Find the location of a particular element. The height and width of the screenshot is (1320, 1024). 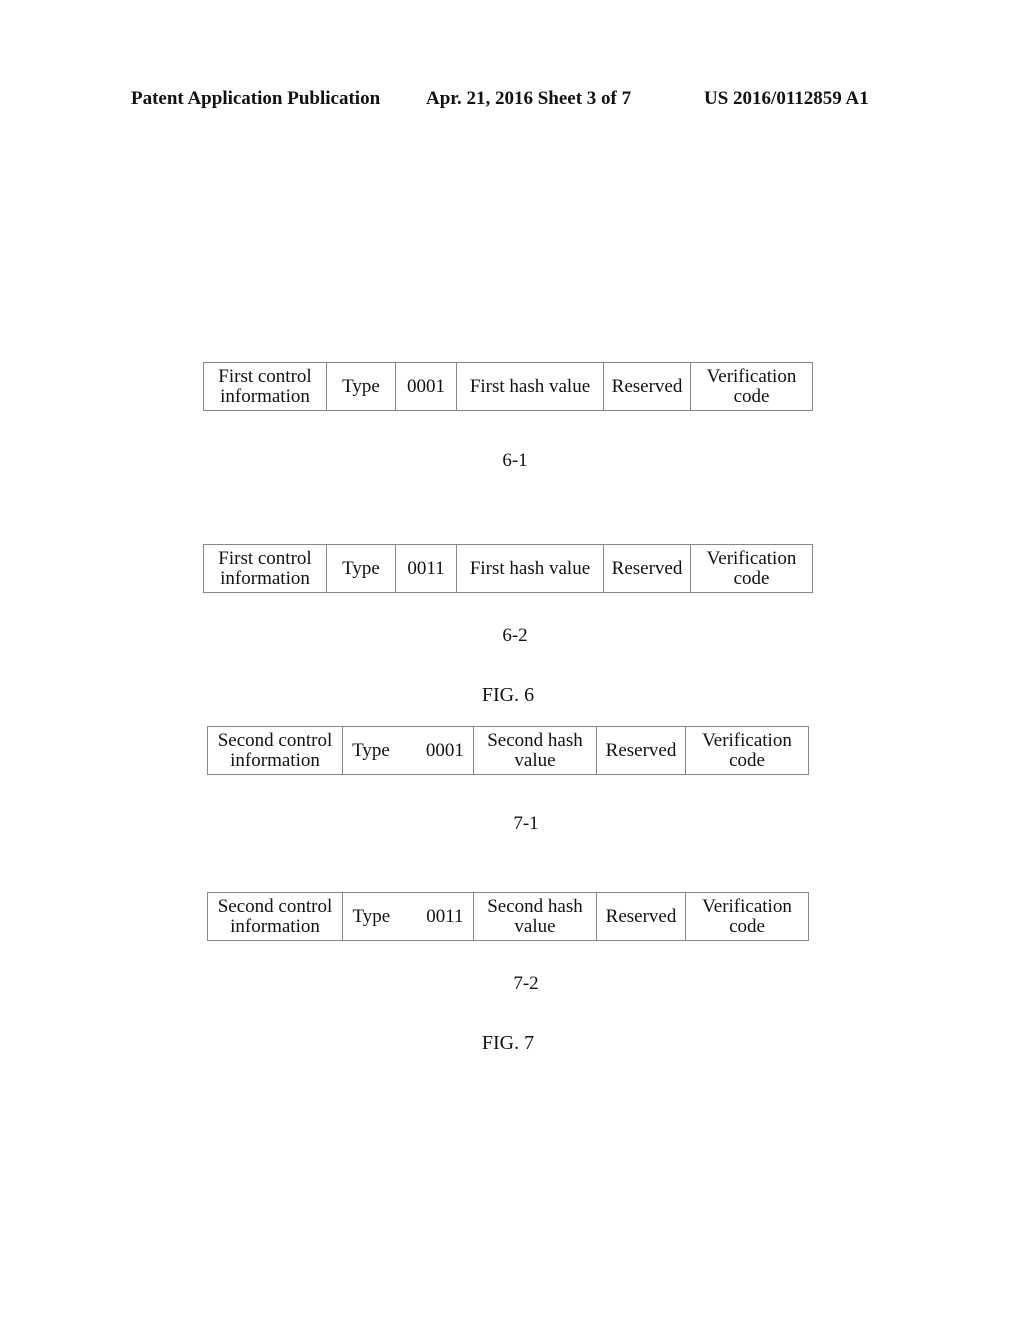

figure-caption-6: FIG. 6 is located at coordinates (508, 695).